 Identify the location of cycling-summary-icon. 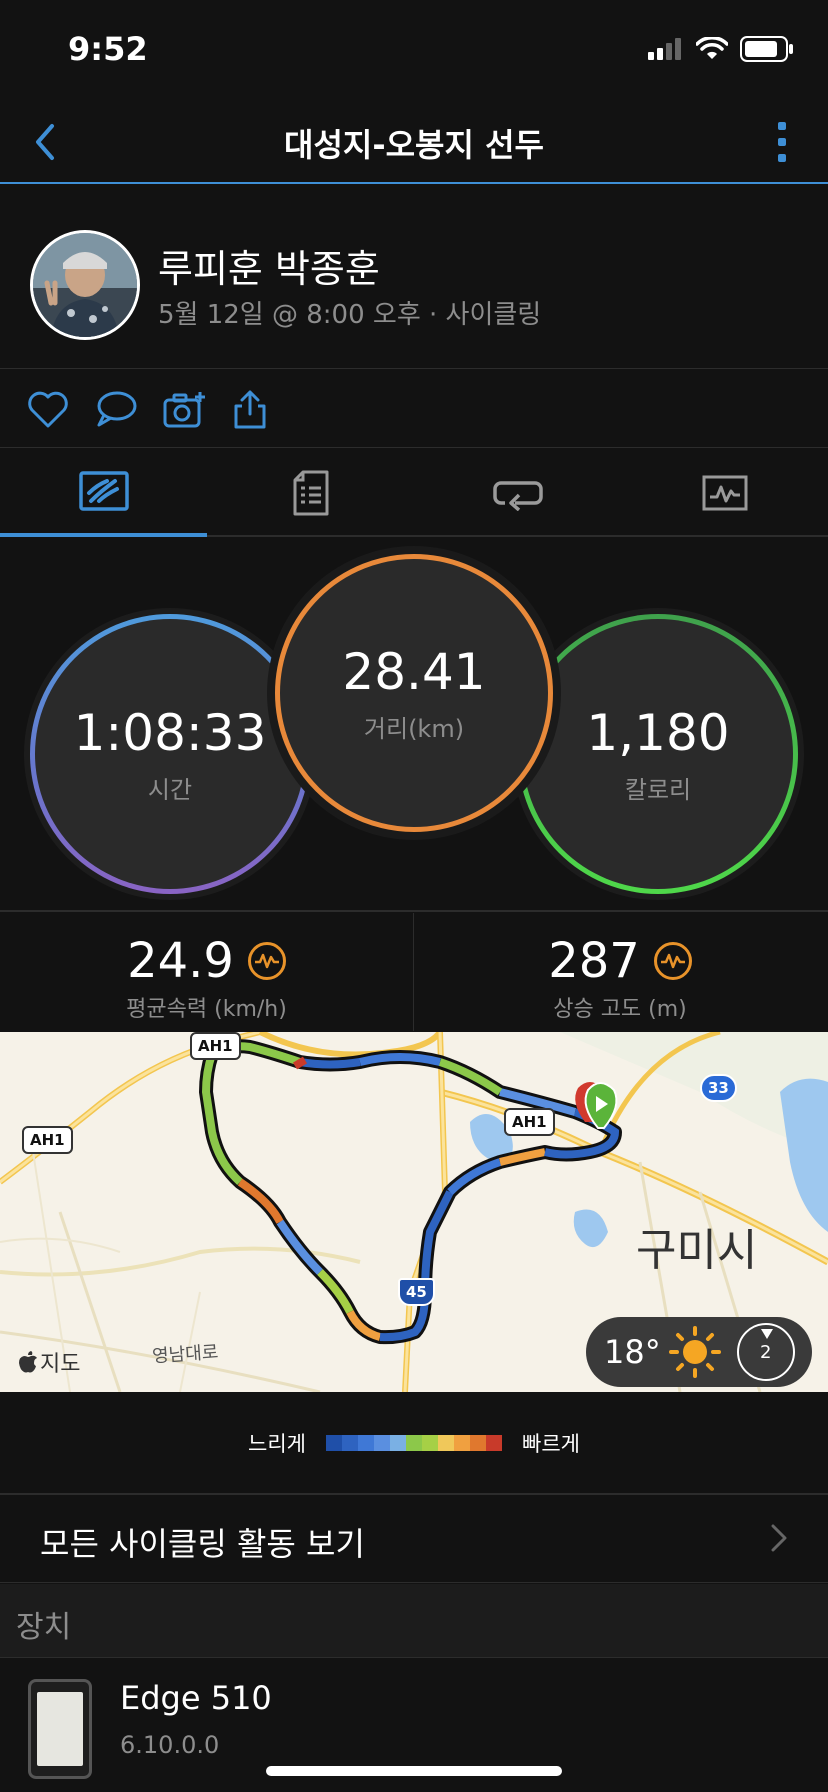
(103, 491).